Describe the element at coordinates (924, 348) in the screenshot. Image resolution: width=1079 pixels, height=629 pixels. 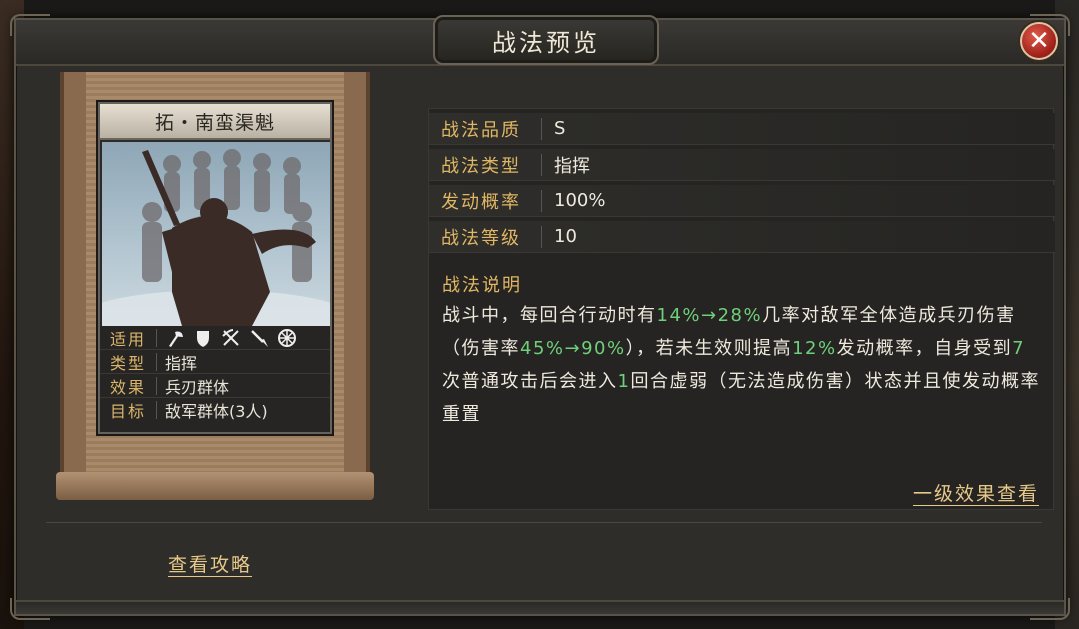
I see `description-segment: 发动概率，自身受到` at that location.